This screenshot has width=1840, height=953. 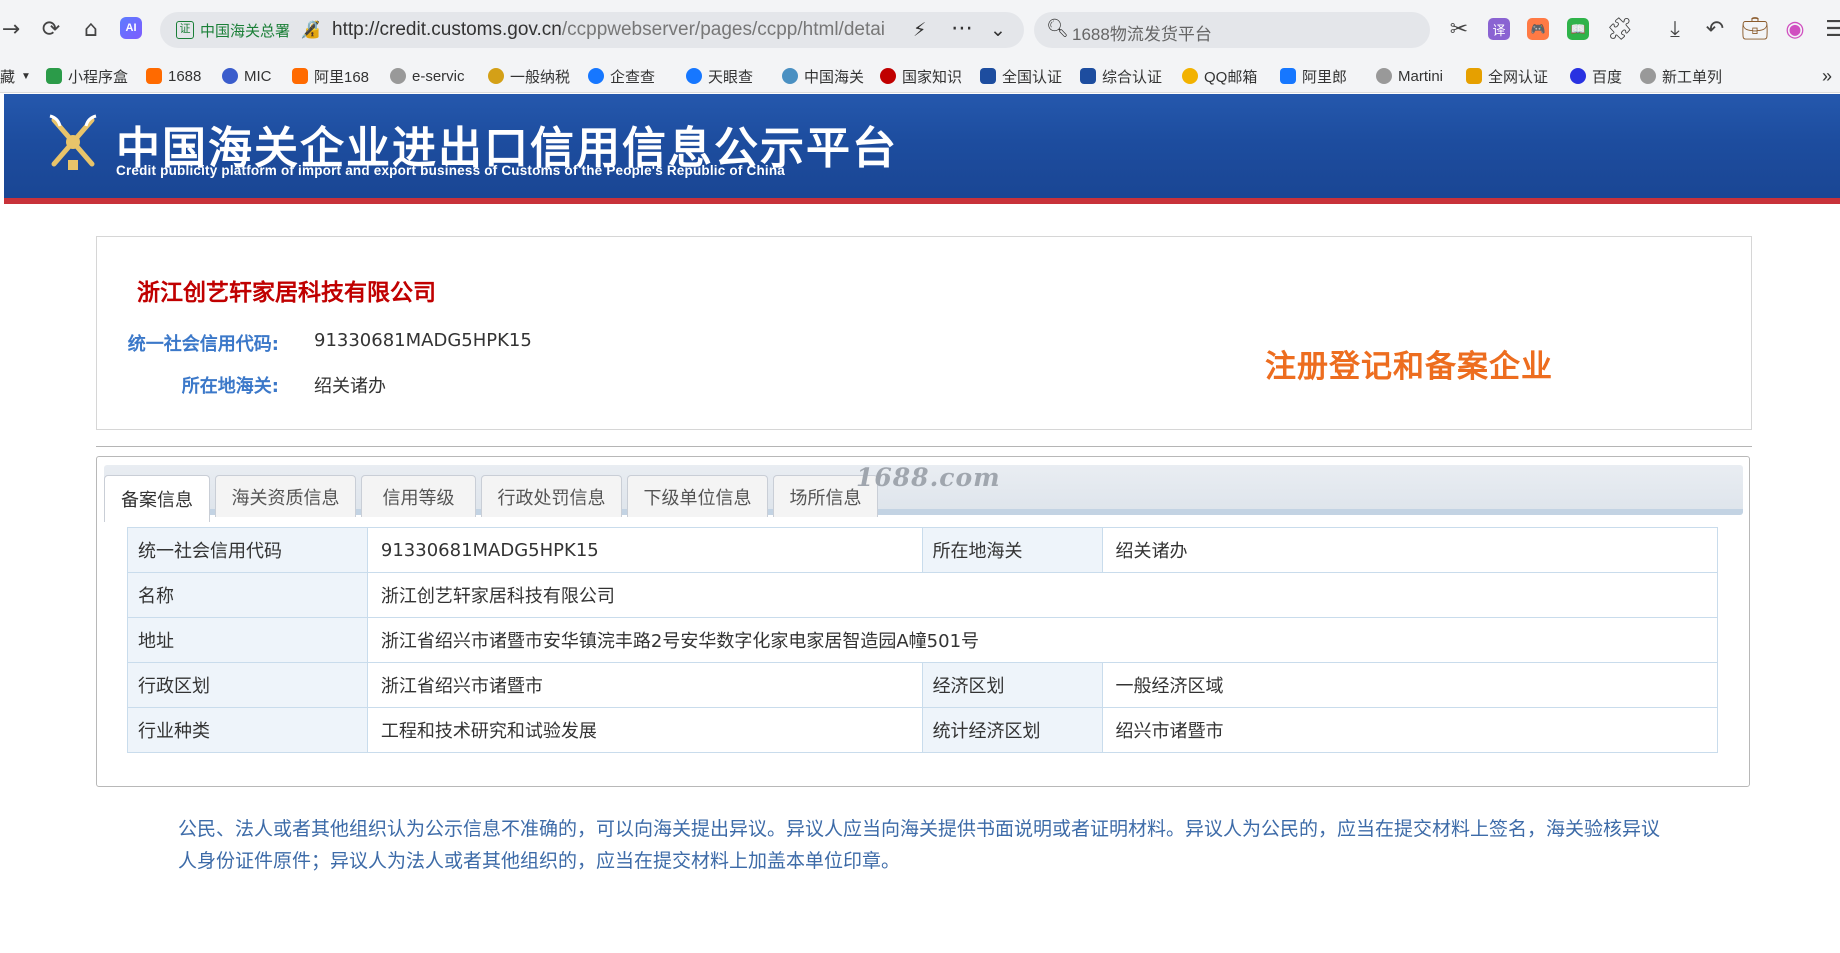 What do you see at coordinates (1409, 367) in the screenshot?
I see `registration-status-stamp: 注册登记和备案企业` at bounding box center [1409, 367].